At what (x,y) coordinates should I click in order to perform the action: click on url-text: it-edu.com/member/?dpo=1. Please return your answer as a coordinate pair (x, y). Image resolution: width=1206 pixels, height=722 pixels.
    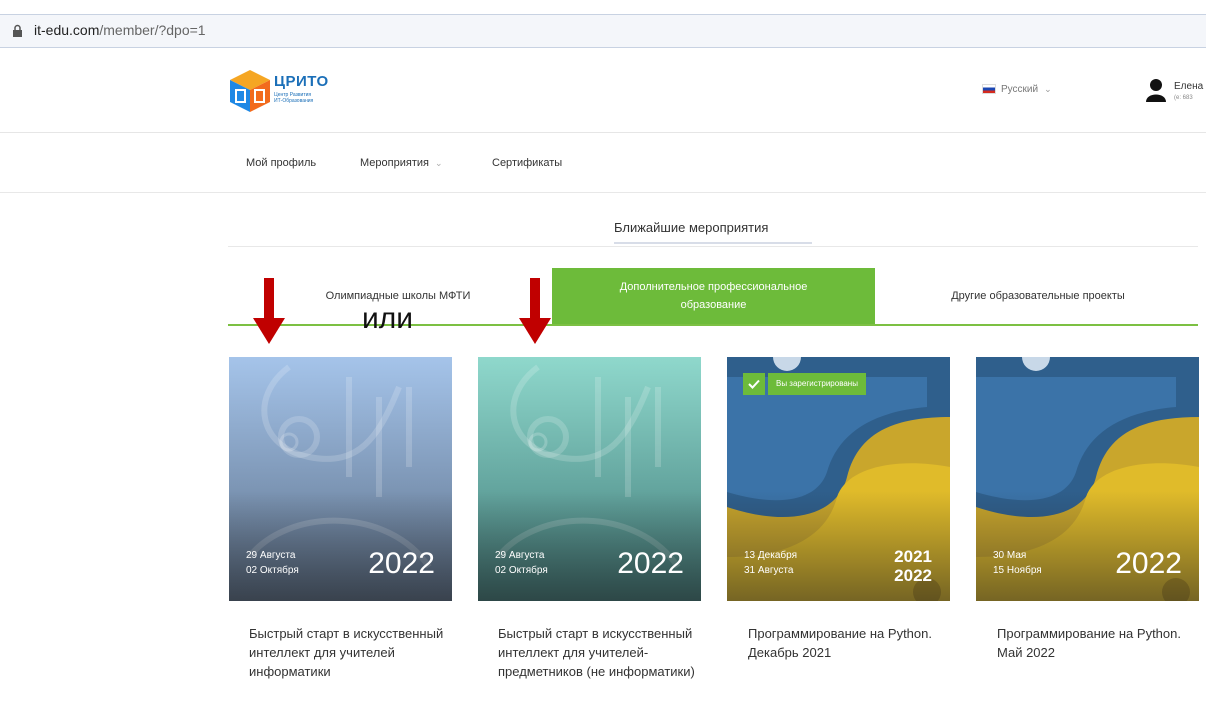
    Looking at the image, I should click on (120, 30).